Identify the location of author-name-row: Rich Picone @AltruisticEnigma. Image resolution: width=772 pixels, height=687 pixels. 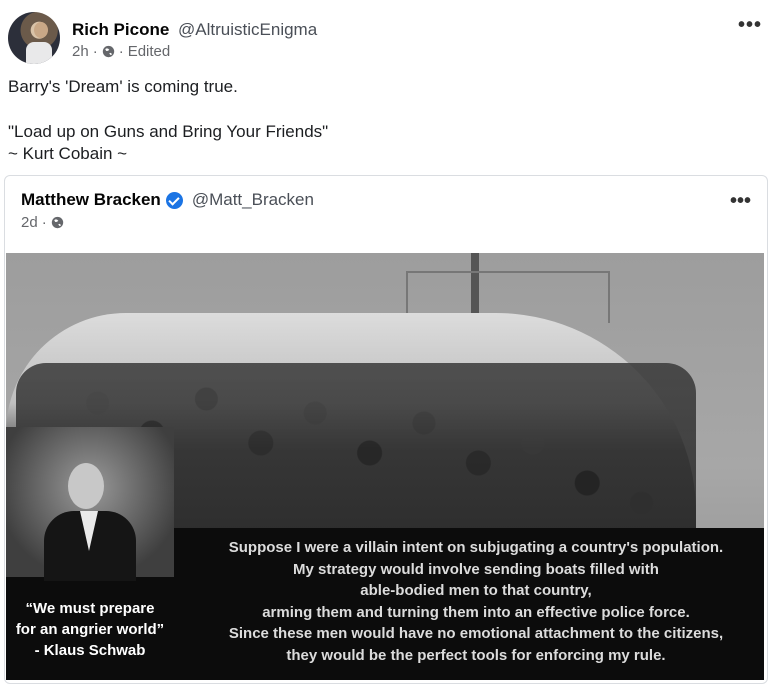
(194, 30).